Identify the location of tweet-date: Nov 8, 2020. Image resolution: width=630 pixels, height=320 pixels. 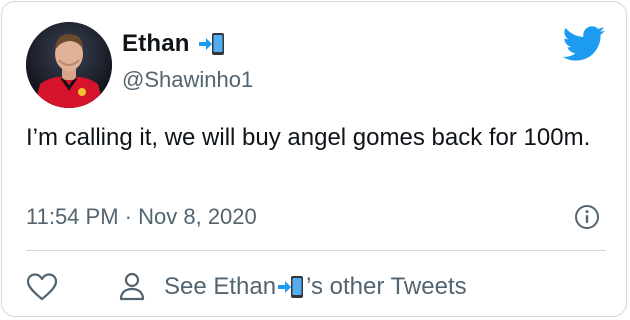
(197, 216).